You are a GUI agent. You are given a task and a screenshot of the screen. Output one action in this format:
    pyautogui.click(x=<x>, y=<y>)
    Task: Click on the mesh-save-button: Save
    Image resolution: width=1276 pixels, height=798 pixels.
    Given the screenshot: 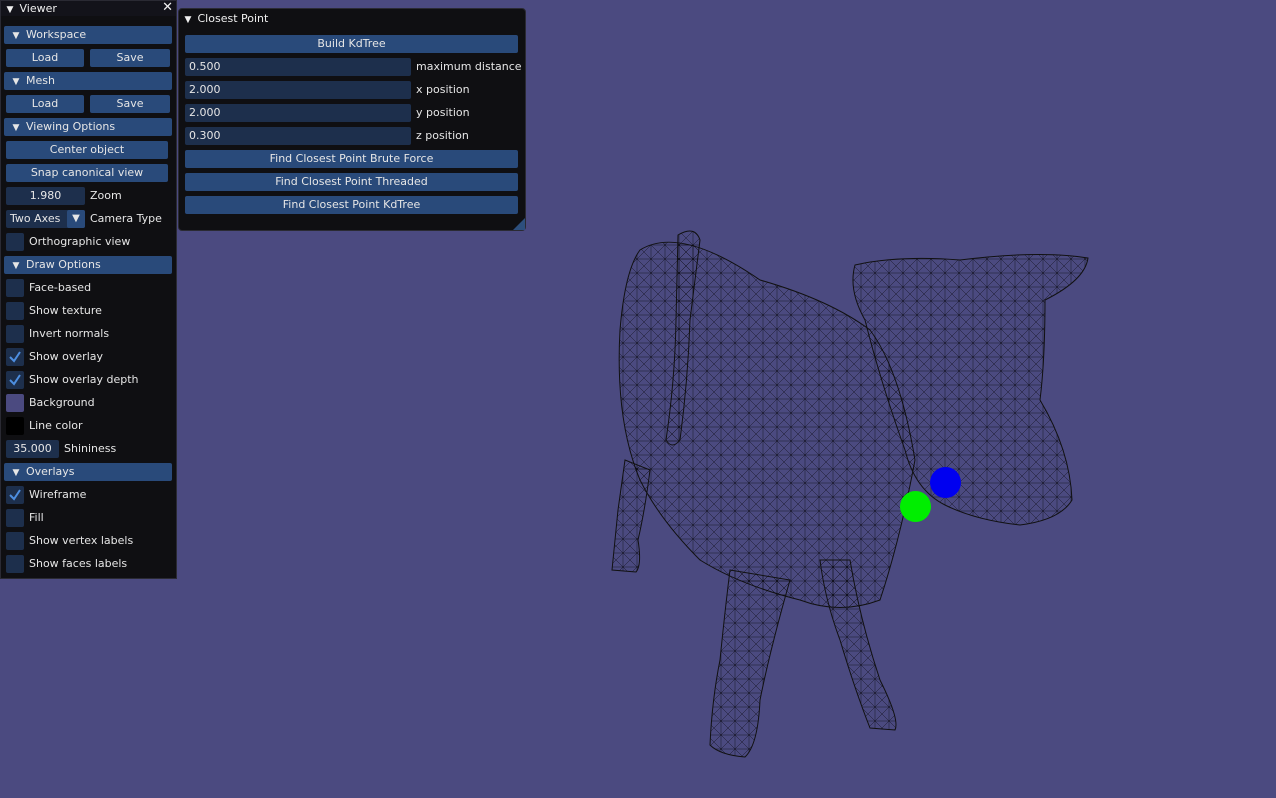 What is the action you would take?
    pyautogui.click(x=130, y=104)
    